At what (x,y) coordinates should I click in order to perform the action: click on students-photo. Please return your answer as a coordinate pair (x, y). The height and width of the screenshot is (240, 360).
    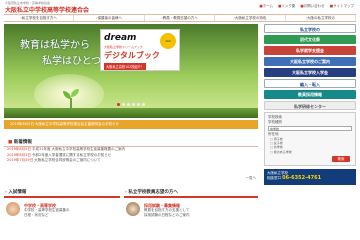
    Looking at the image, I should click on (13, 209).